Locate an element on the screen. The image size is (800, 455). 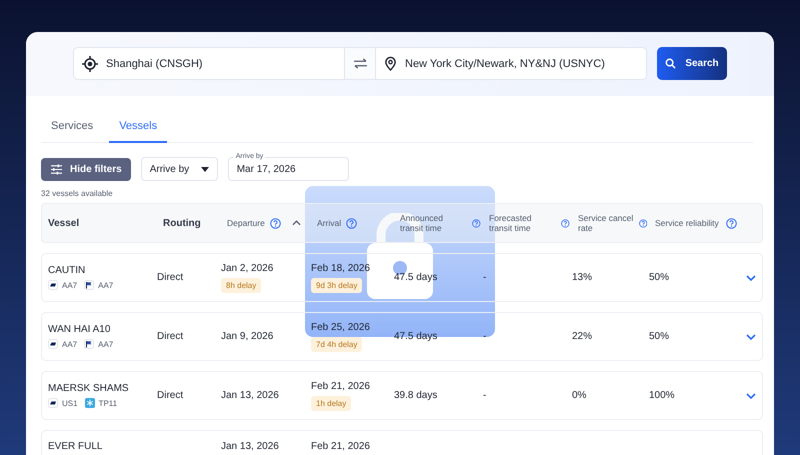
tab: Services is located at coordinates (72, 130).